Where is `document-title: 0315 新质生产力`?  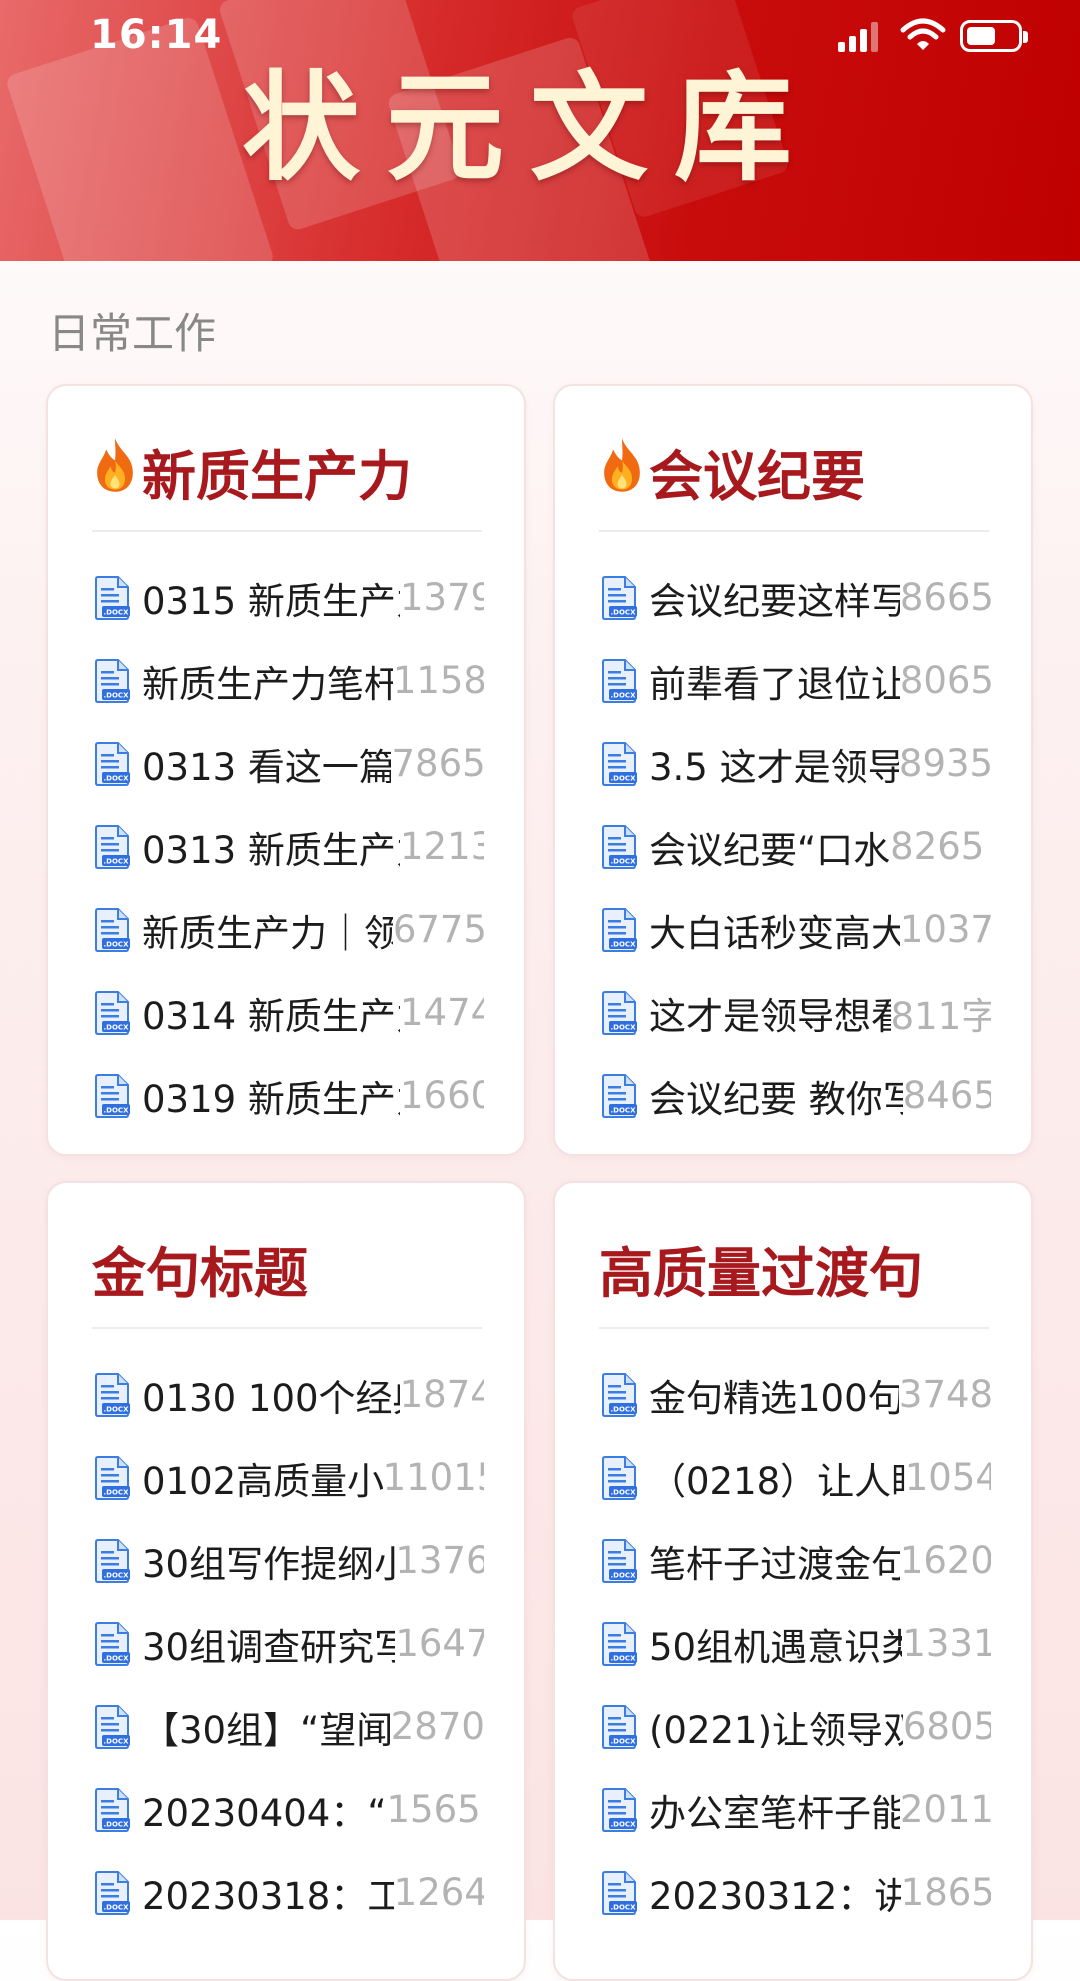
document-title: 0315 新质生产力 is located at coordinates (271, 601).